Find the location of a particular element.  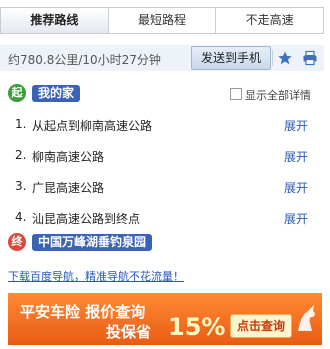

start-location-label: 我的家 is located at coordinates (56, 93).